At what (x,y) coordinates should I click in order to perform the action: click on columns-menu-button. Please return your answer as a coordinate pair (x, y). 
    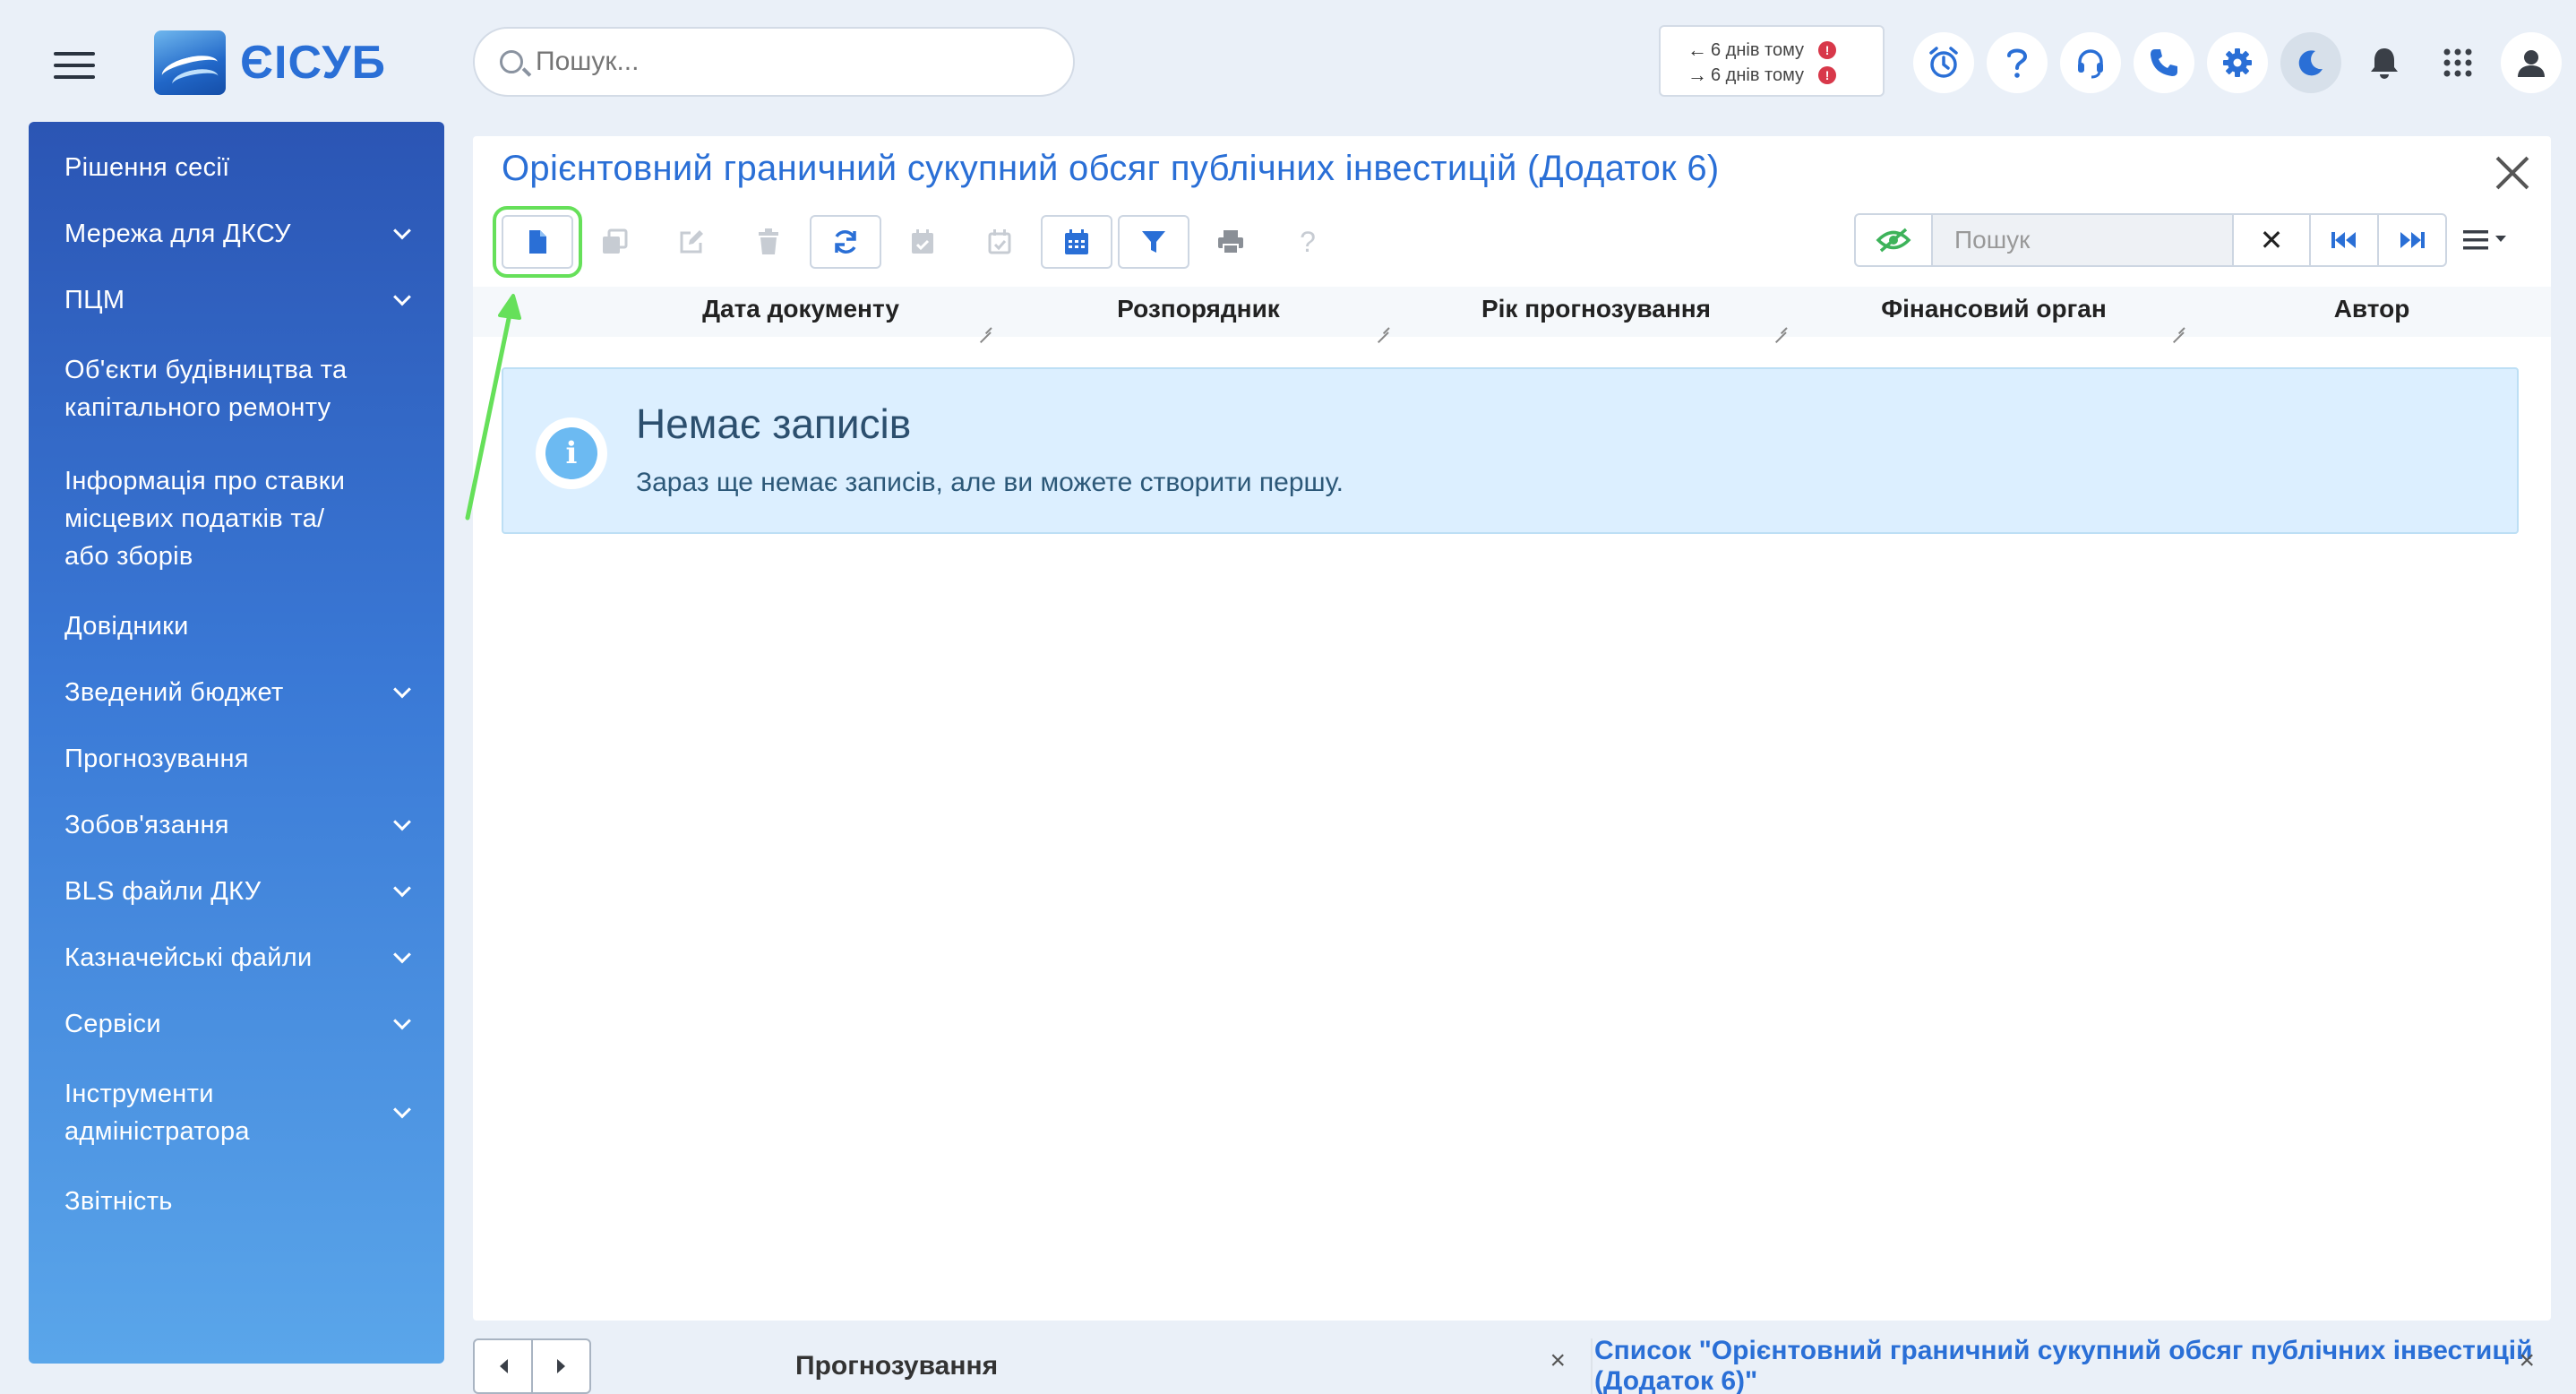
    Looking at the image, I should click on (2486, 240).